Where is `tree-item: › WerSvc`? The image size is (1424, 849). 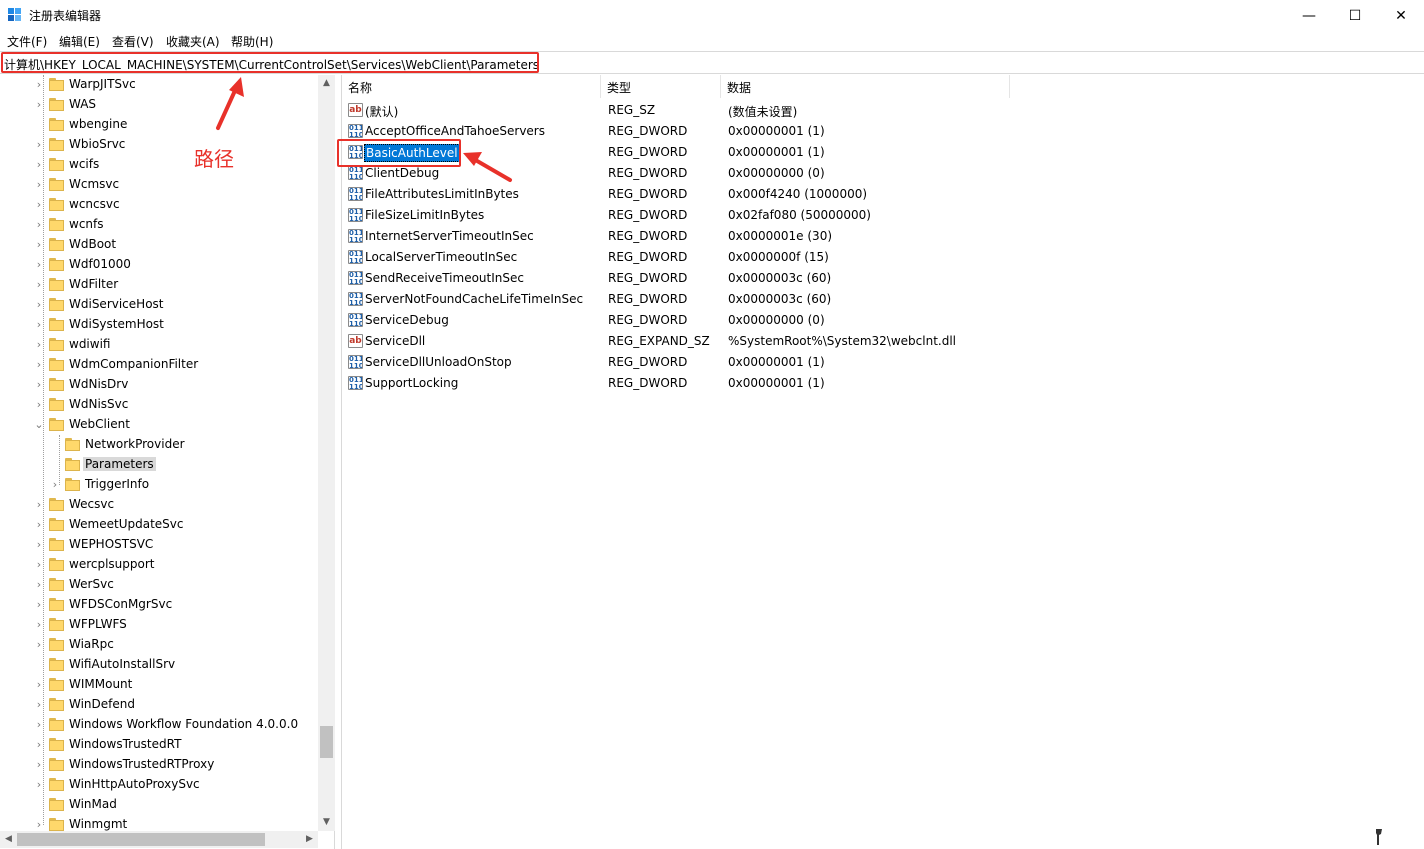
tree-item: › WerSvc is located at coordinates (159, 585).